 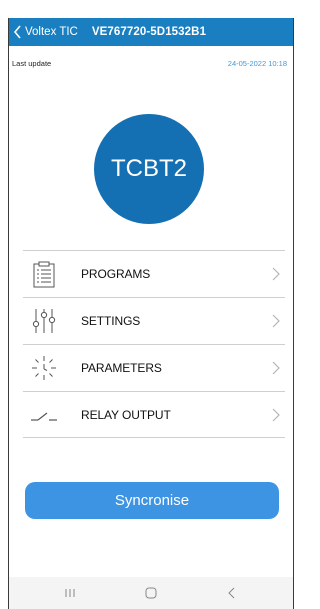 What do you see at coordinates (154, 320) in the screenshot?
I see `menu-item-settings: SETTINGS` at bounding box center [154, 320].